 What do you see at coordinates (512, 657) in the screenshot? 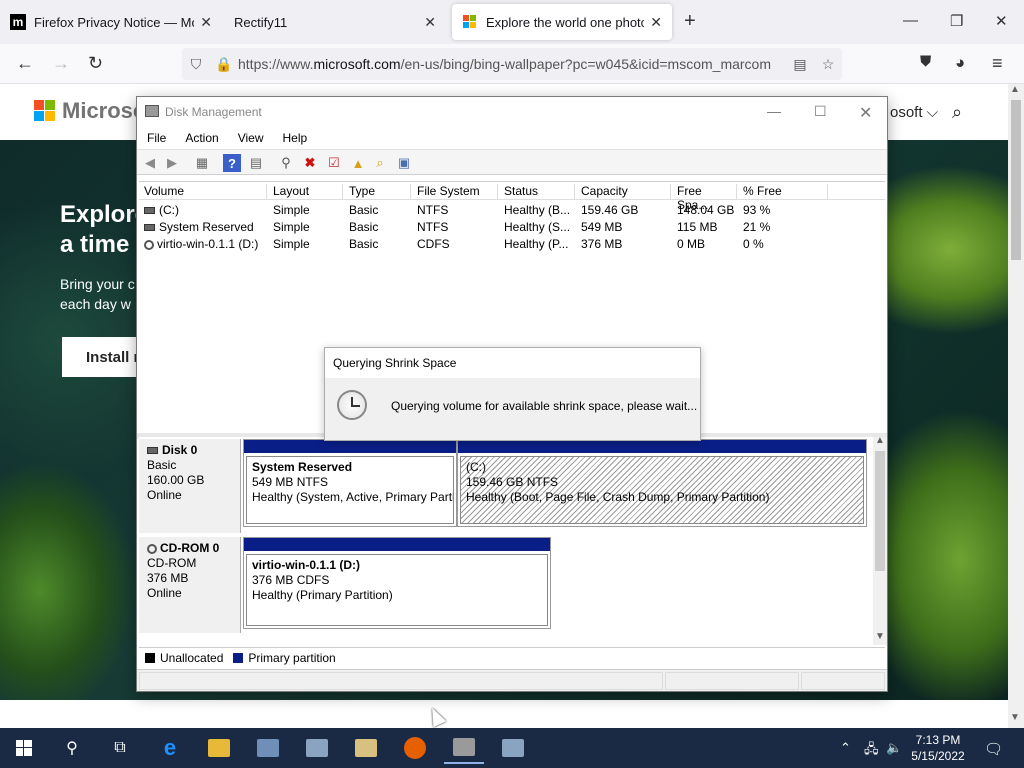
I see `legend: Unallocated Primary partition` at bounding box center [512, 657].